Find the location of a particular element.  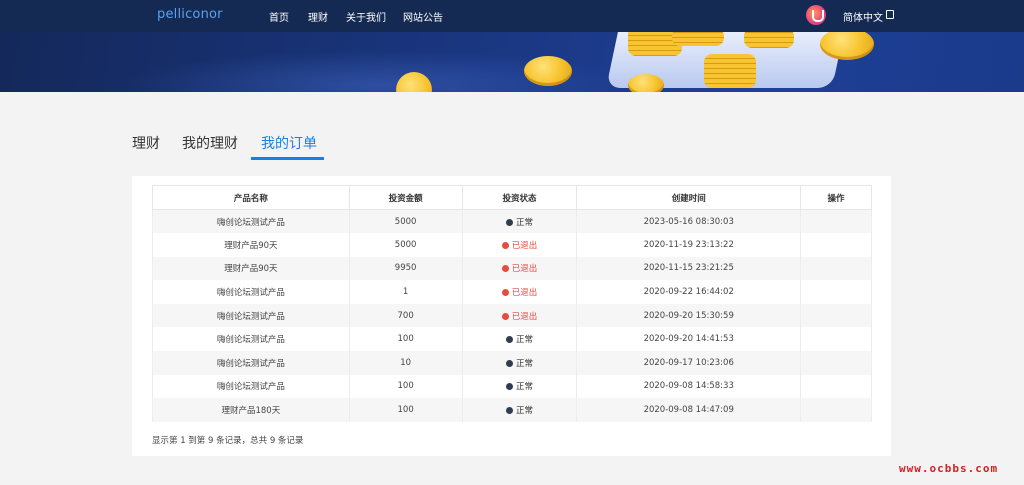

table-row: 嗨创论坛测试产品 100 正常 2020-09-20 14:41:53 is located at coordinates (512, 339).